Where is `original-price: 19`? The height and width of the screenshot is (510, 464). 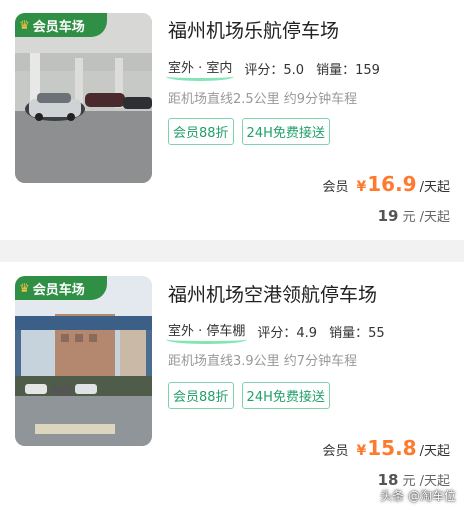
original-price: 19 is located at coordinates (388, 216).